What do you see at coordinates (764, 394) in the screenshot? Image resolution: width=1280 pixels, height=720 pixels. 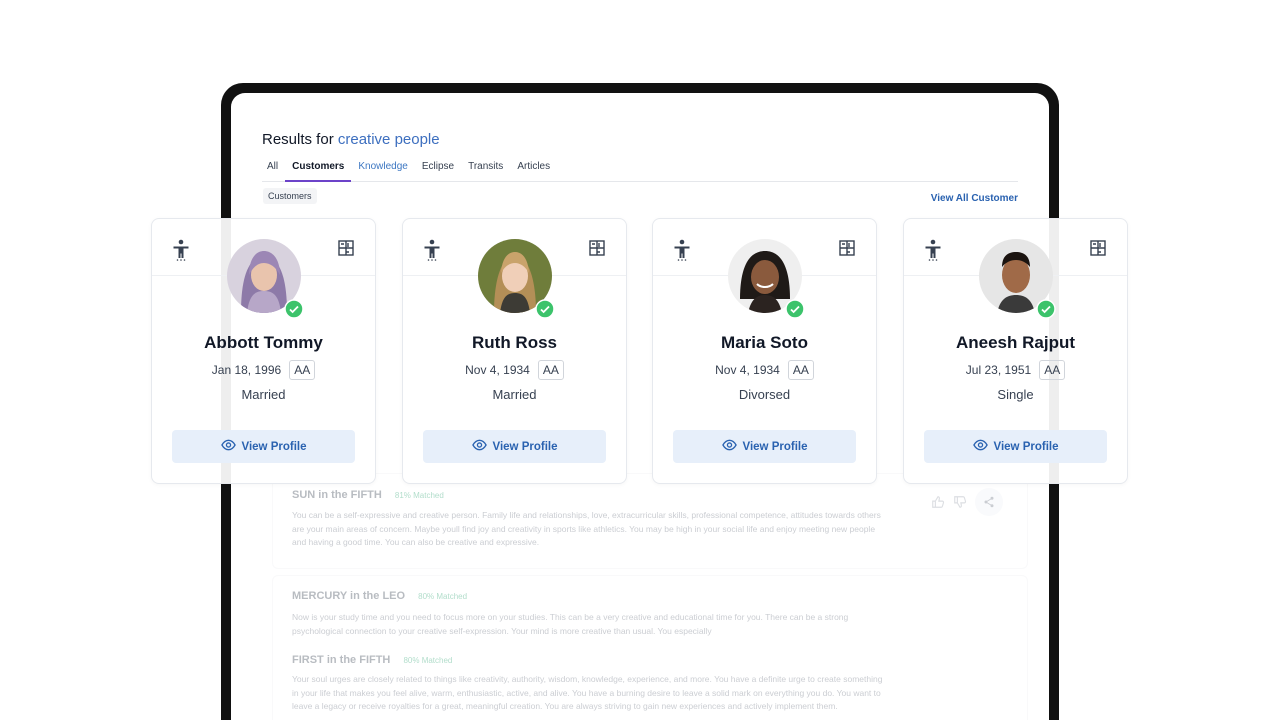 I see `marital-status: Divorsed` at bounding box center [764, 394].